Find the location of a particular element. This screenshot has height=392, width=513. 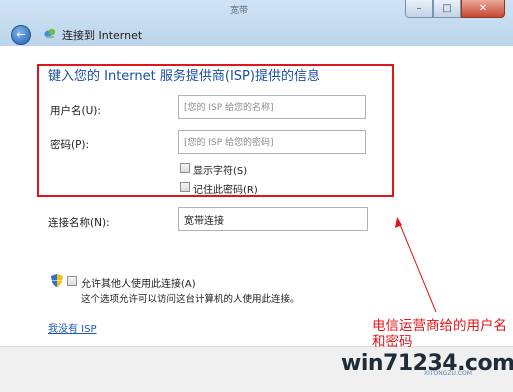

allow-others-checkbox is located at coordinates (72, 281).